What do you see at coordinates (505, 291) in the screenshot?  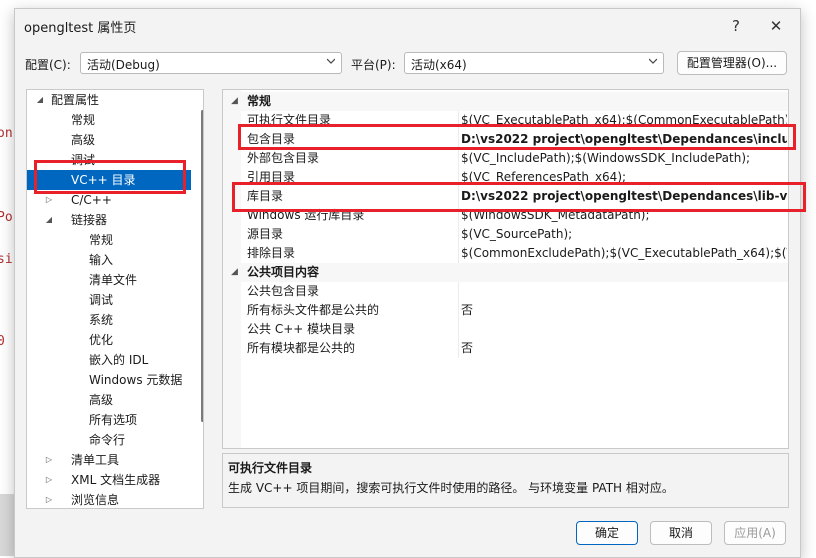 I see `property-row: 公共包含目录` at bounding box center [505, 291].